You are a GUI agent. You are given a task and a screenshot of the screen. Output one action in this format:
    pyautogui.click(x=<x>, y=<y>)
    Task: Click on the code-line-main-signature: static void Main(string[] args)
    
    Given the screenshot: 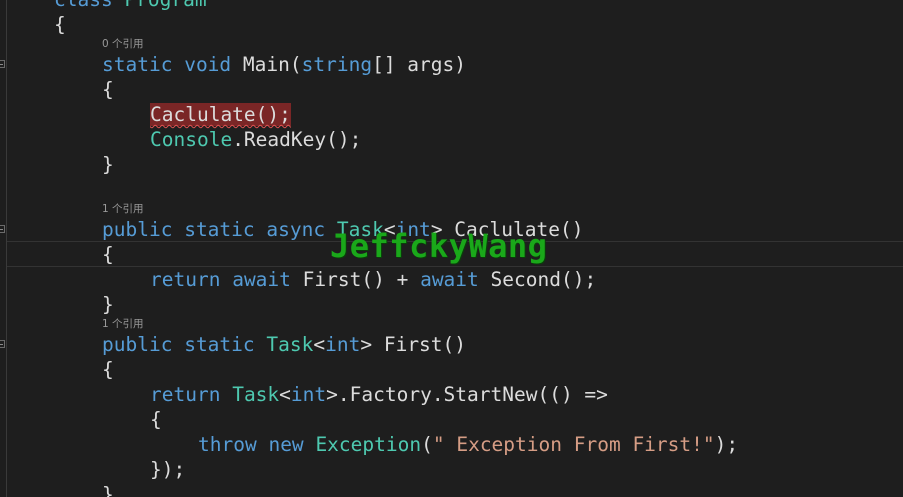 What is the action you would take?
    pyautogui.click(x=284, y=64)
    